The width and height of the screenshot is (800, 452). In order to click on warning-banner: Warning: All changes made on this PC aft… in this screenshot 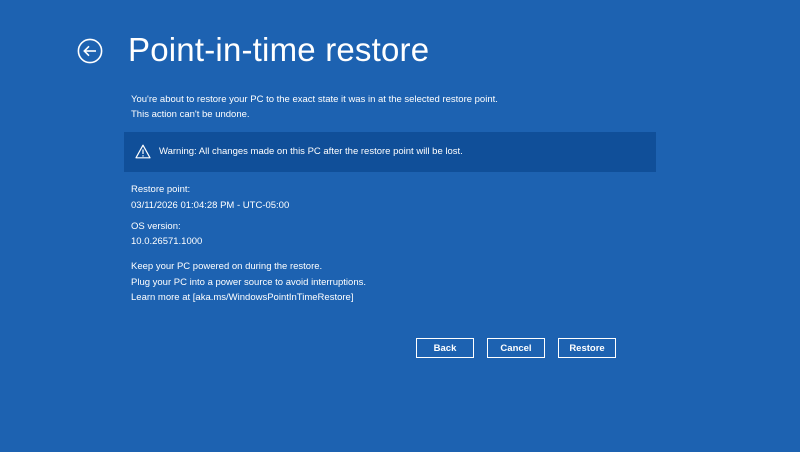, I will do `click(390, 152)`.